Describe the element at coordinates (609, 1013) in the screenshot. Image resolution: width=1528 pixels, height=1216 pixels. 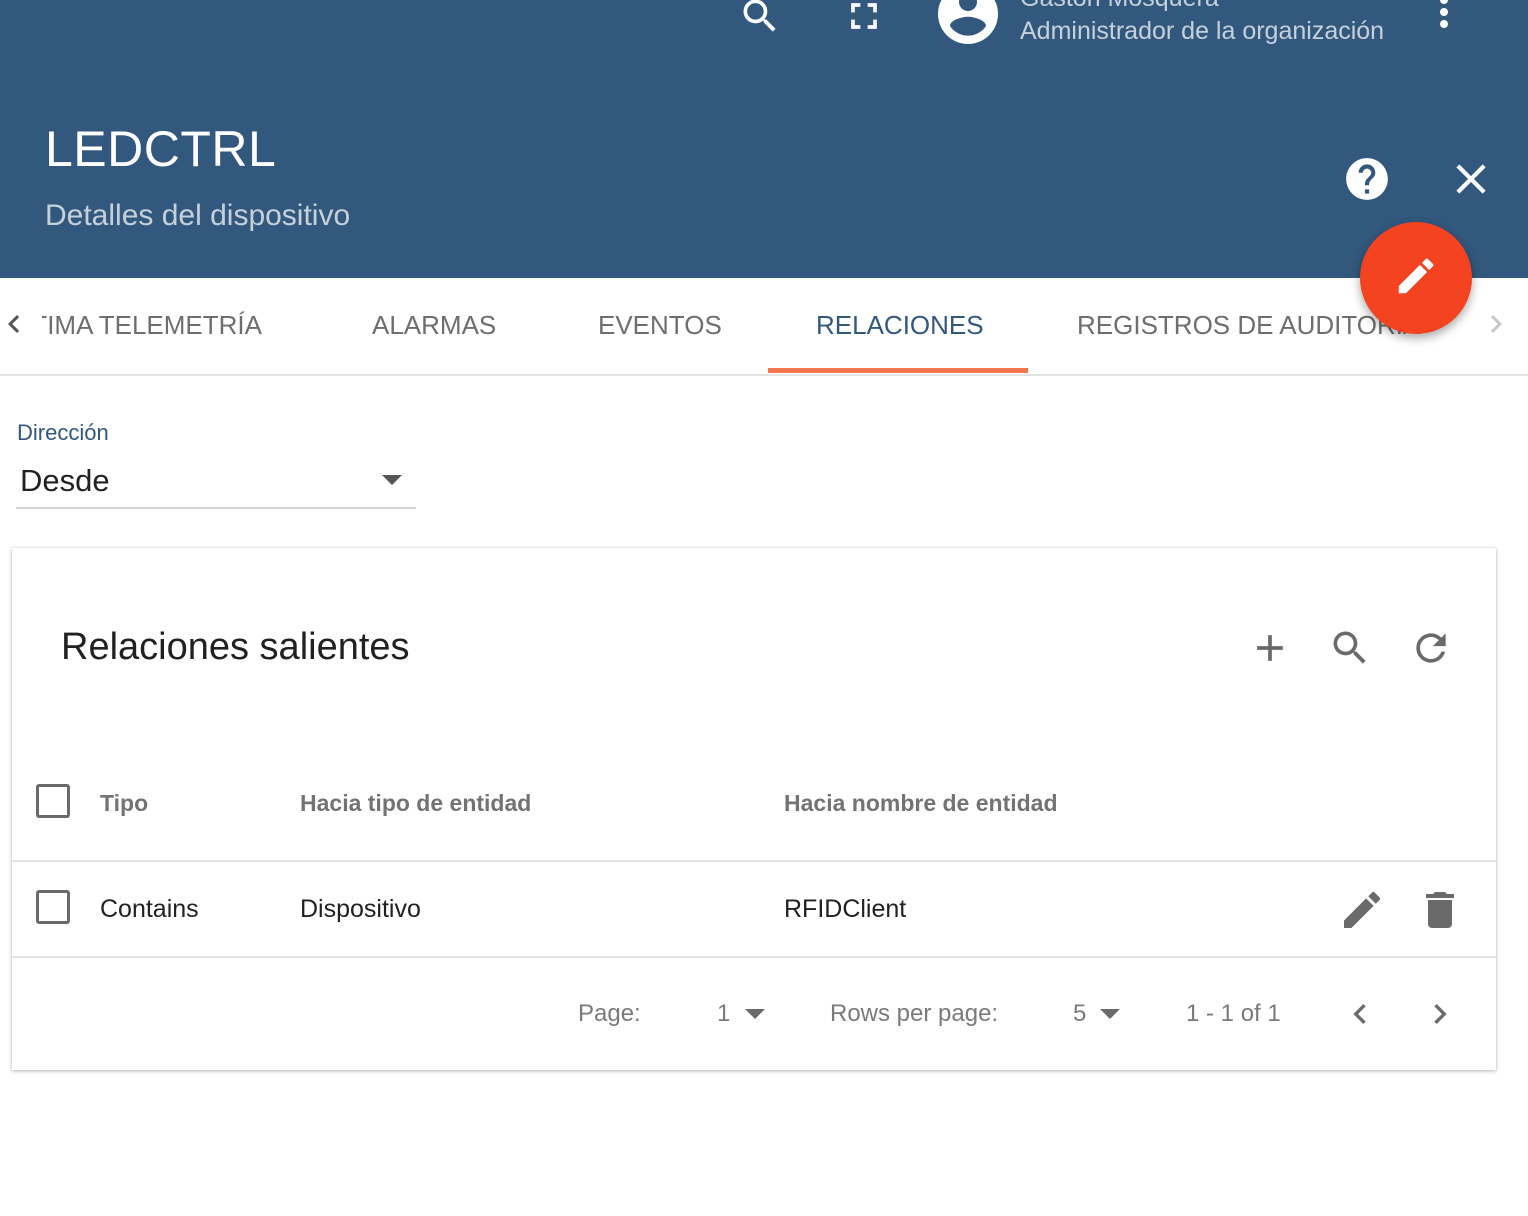
I see `page-label: Page:` at that location.